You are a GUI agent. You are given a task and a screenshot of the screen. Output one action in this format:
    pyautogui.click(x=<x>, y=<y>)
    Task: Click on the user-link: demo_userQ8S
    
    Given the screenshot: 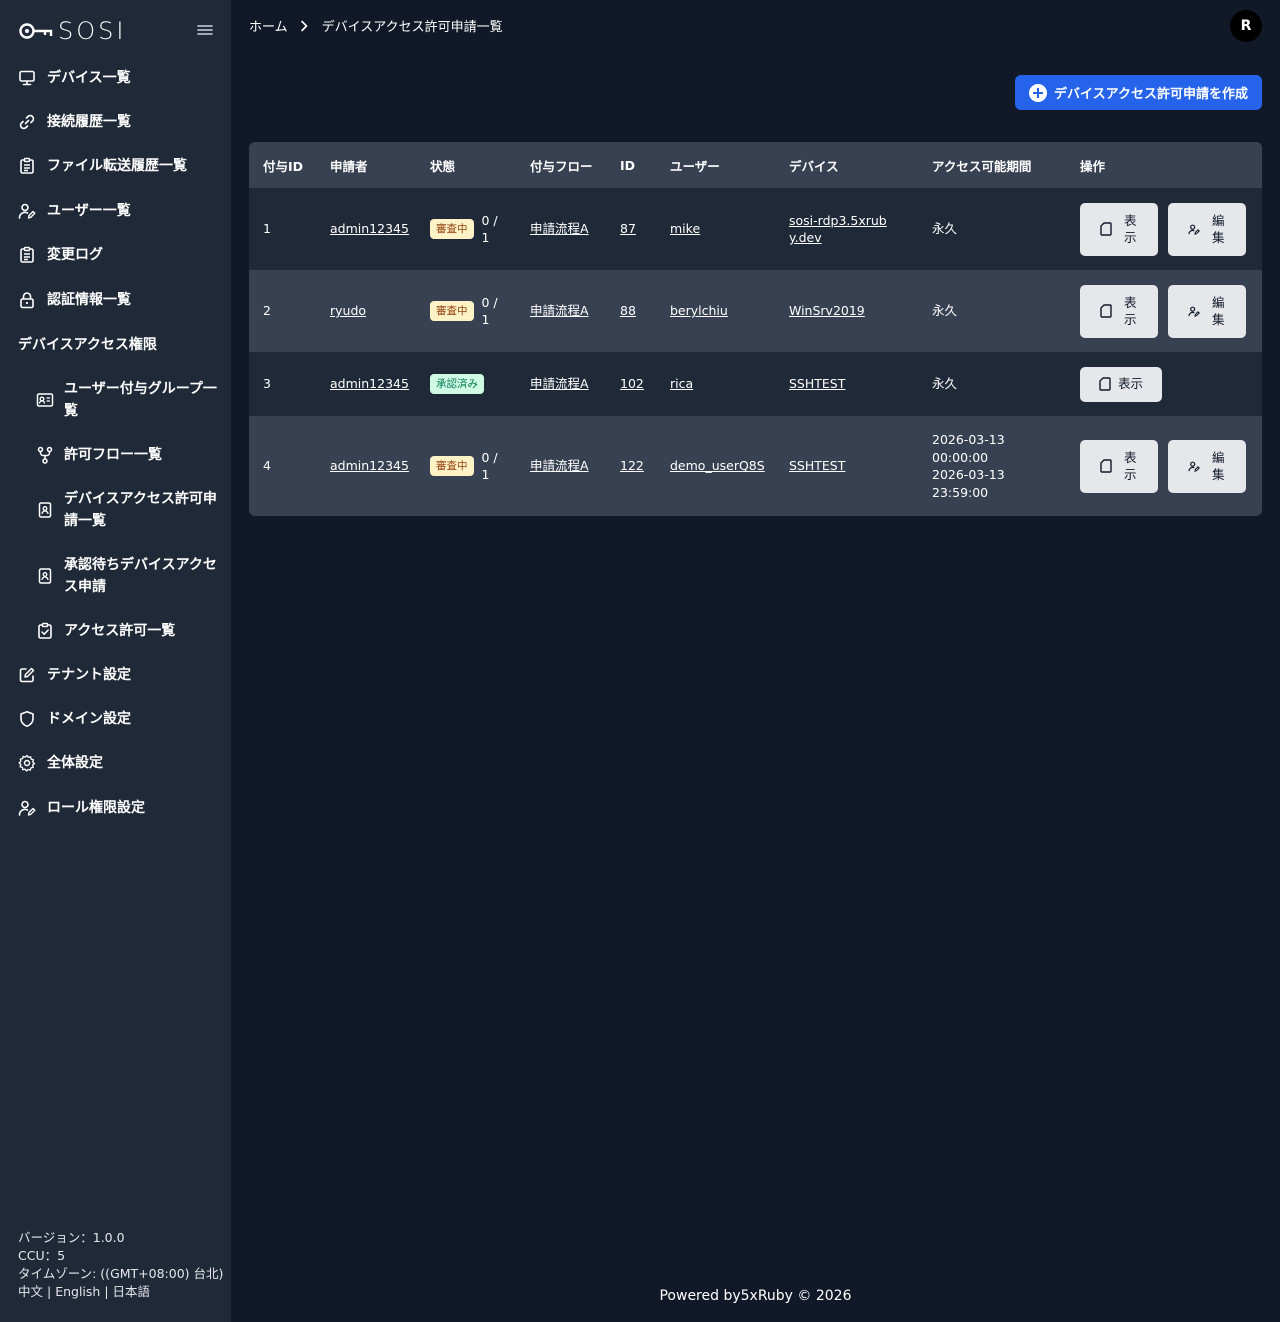 What is the action you would take?
    pyautogui.click(x=717, y=465)
    